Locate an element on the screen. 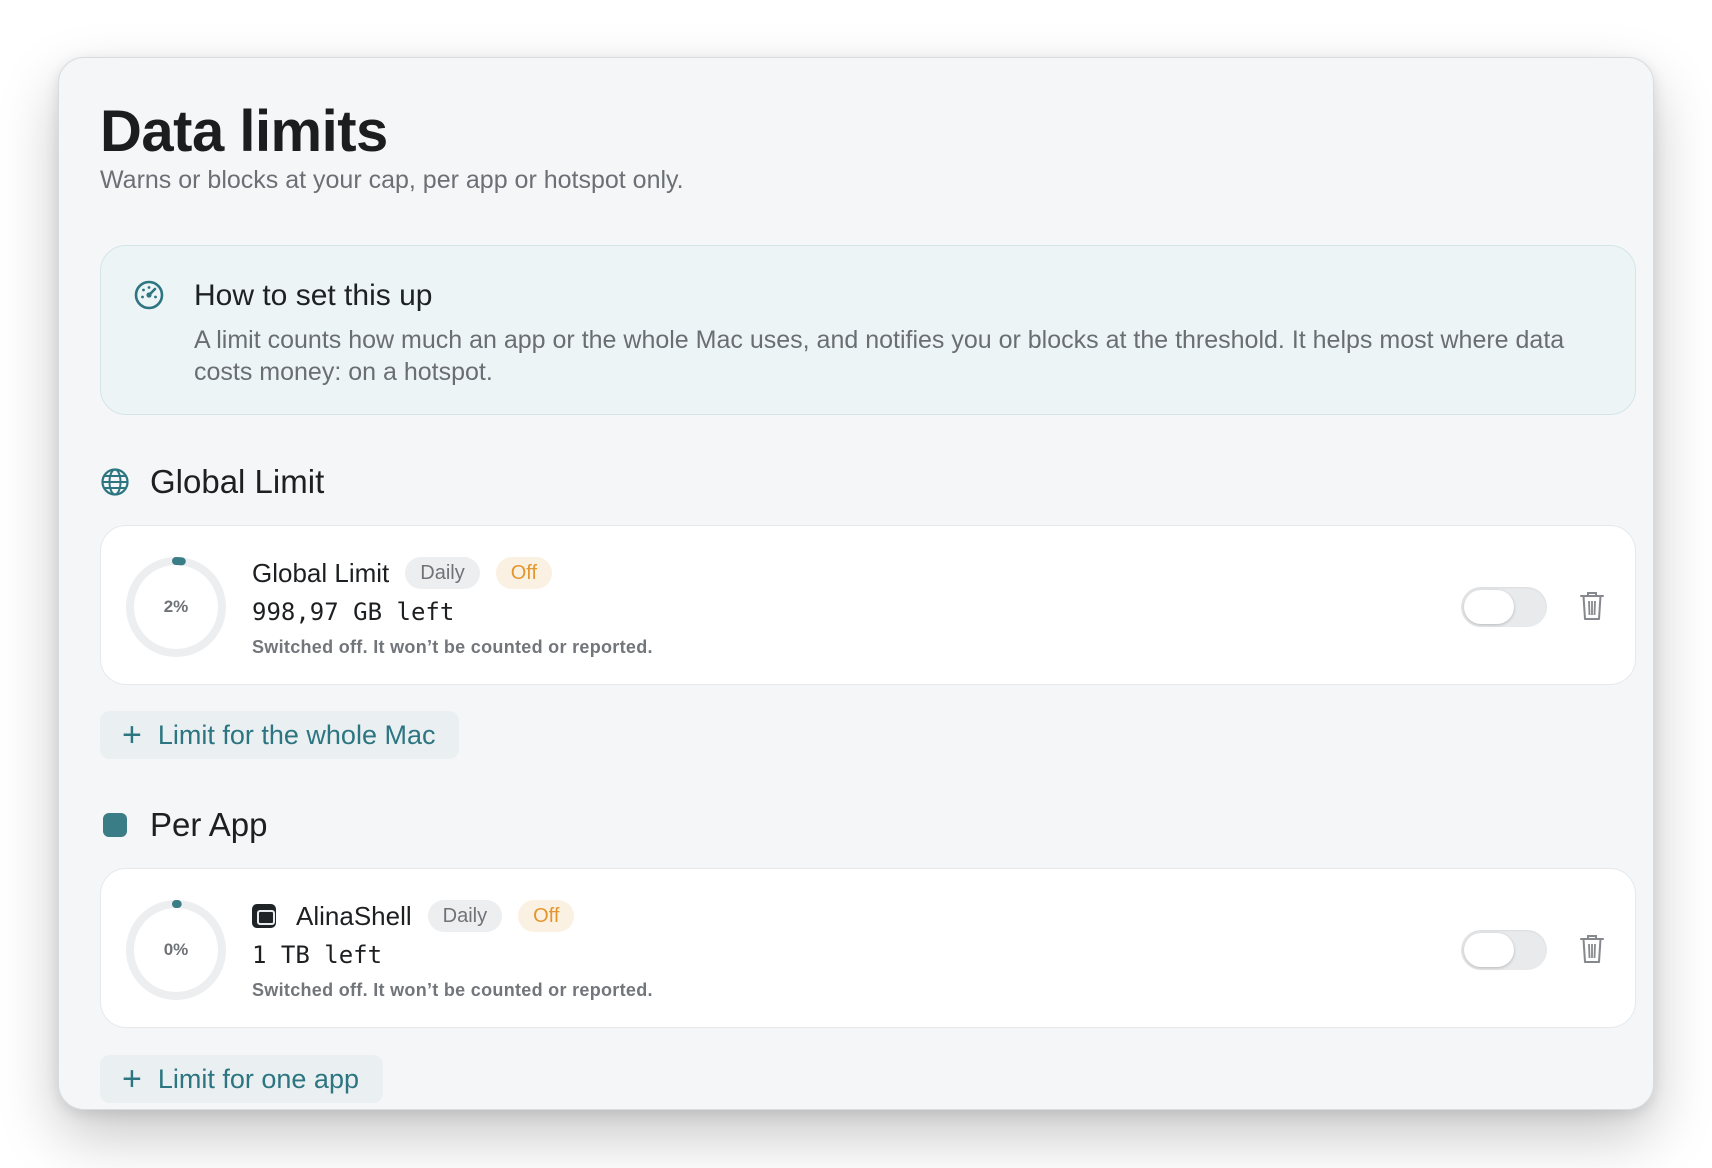  limit-name: AlinaShell is located at coordinates (354, 915).